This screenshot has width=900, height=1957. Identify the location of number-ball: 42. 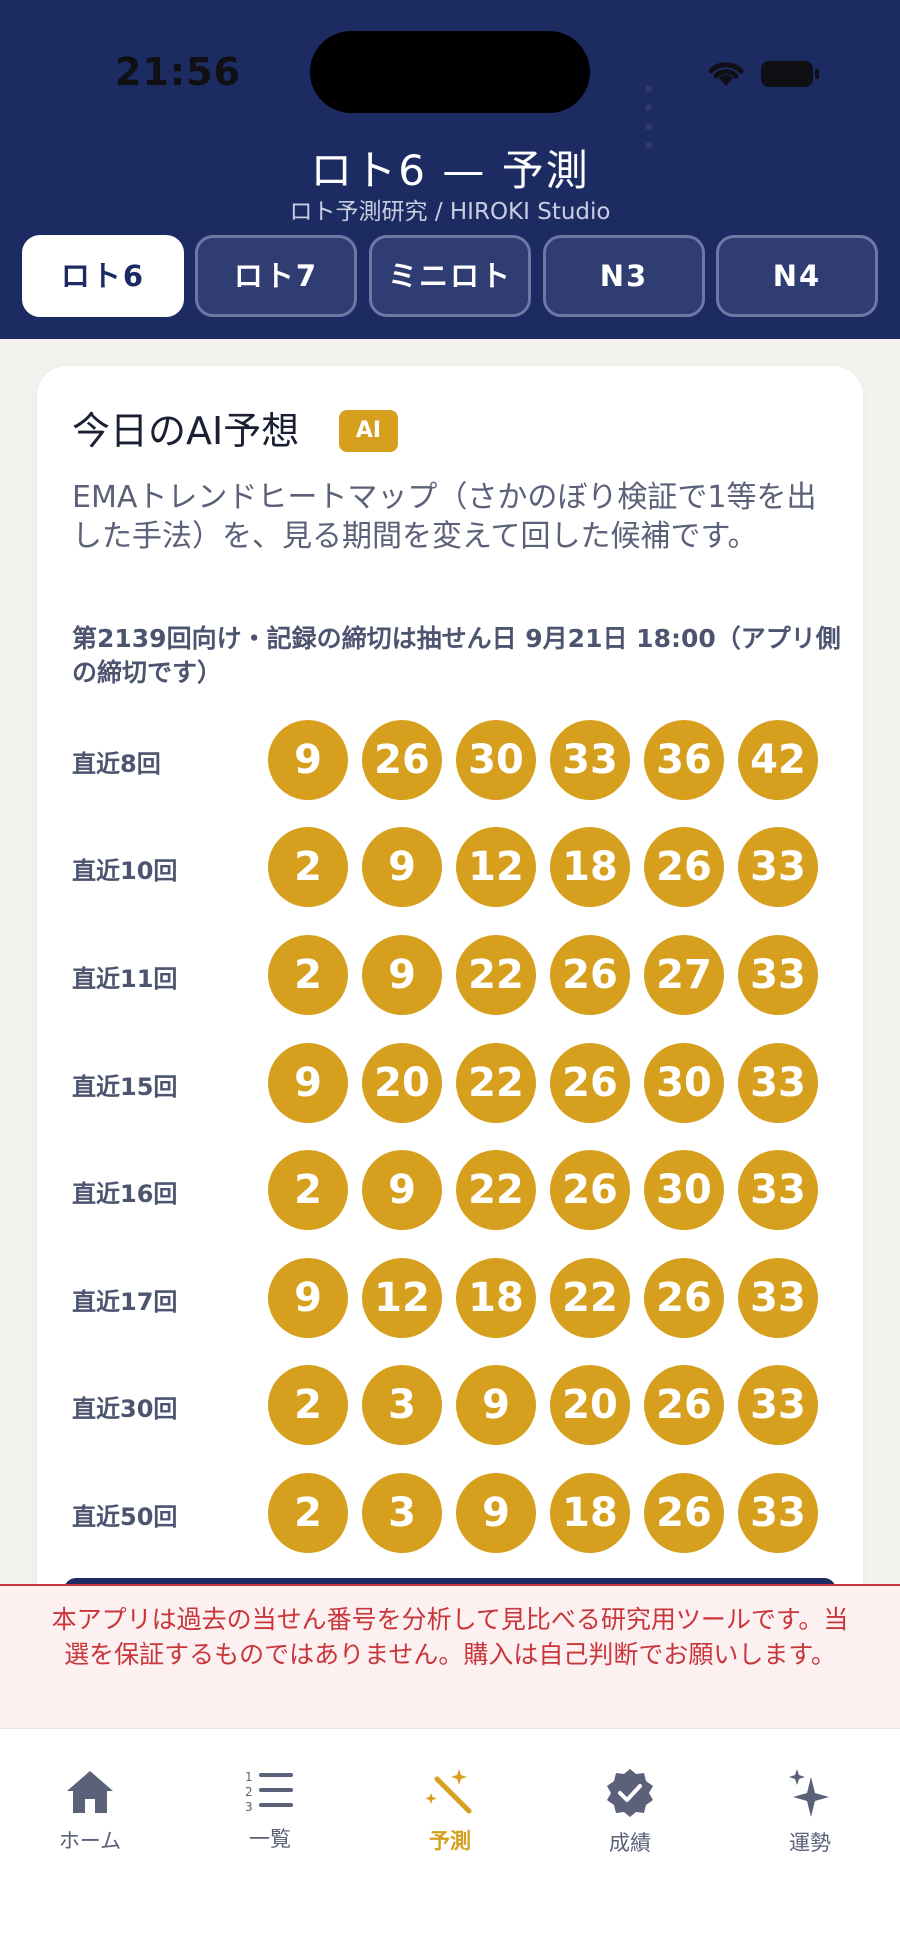
(778, 760).